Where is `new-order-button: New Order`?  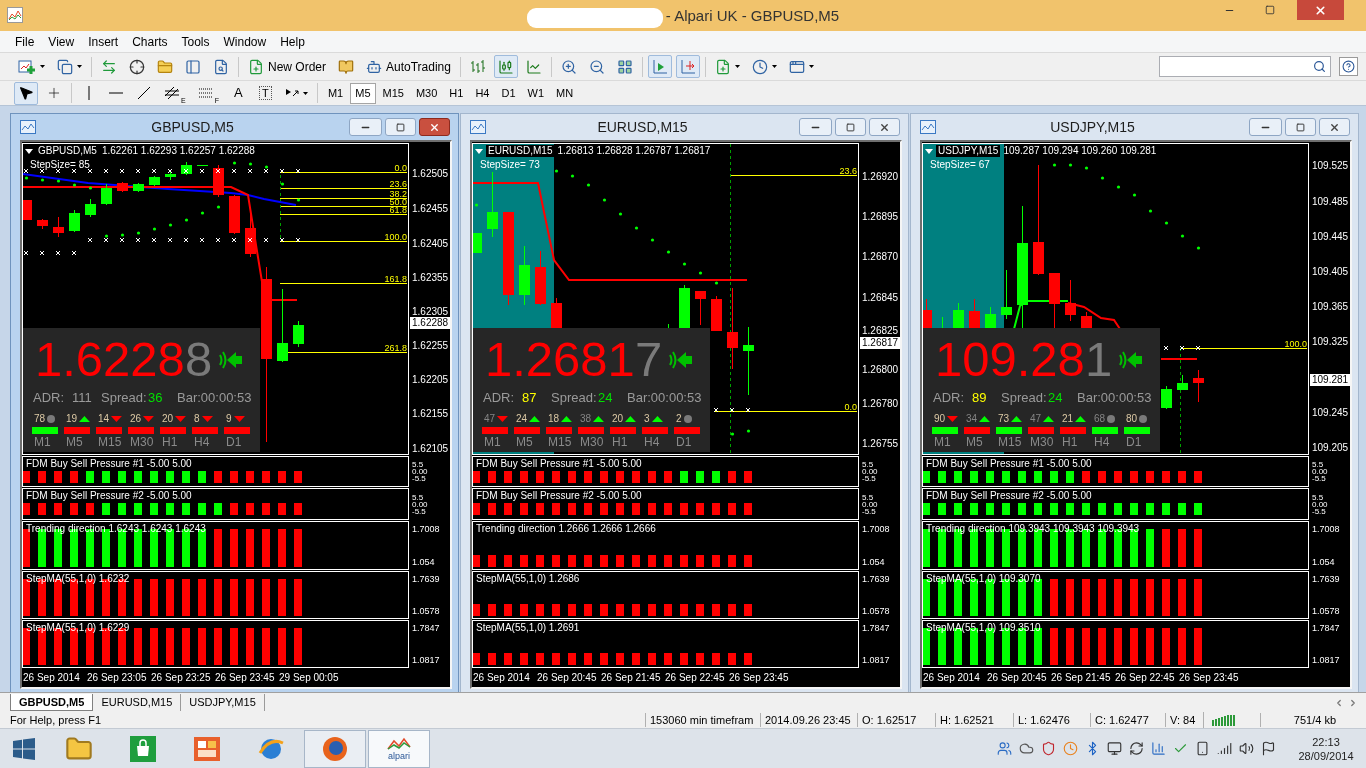 new-order-button: New Order is located at coordinates (287, 66).